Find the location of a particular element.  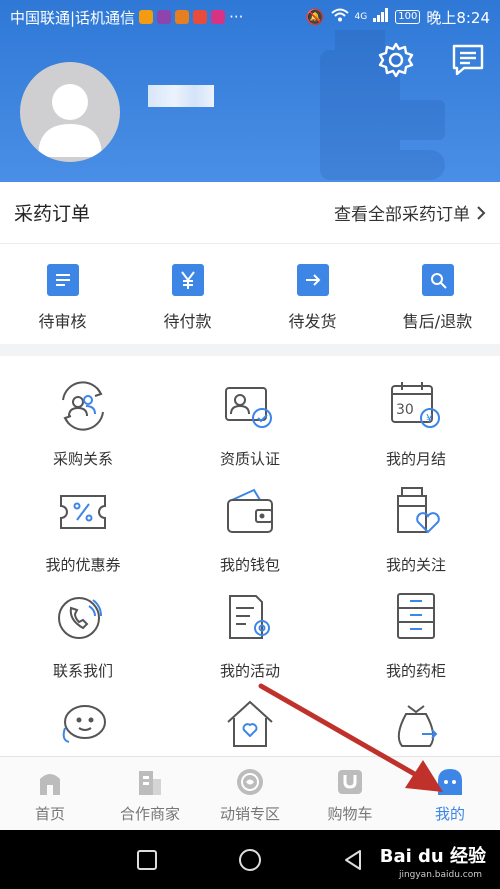

feature-label: 我的关注 is located at coordinates (415, 565).